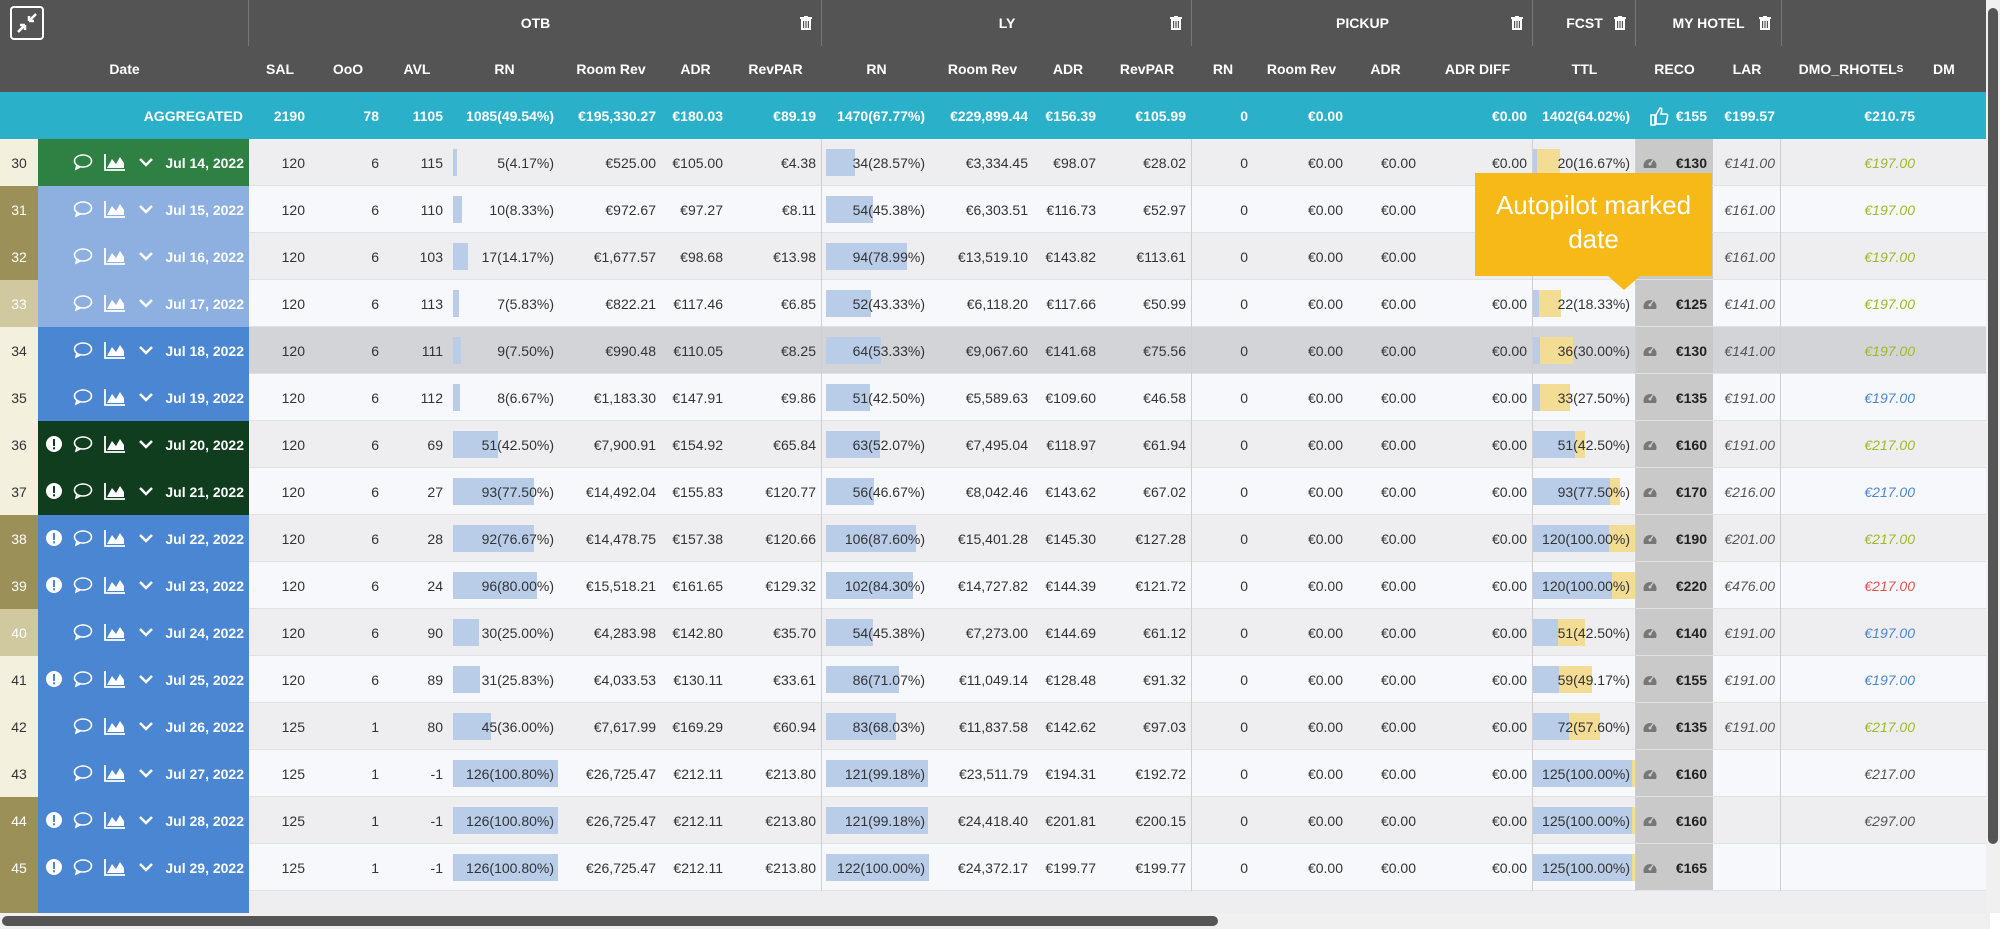 The width and height of the screenshot is (2000, 929). What do you see at coordinates (348, 69) in the screenshot?
I see `column-header-ooo: OoO` at bounding box center [348, 69].